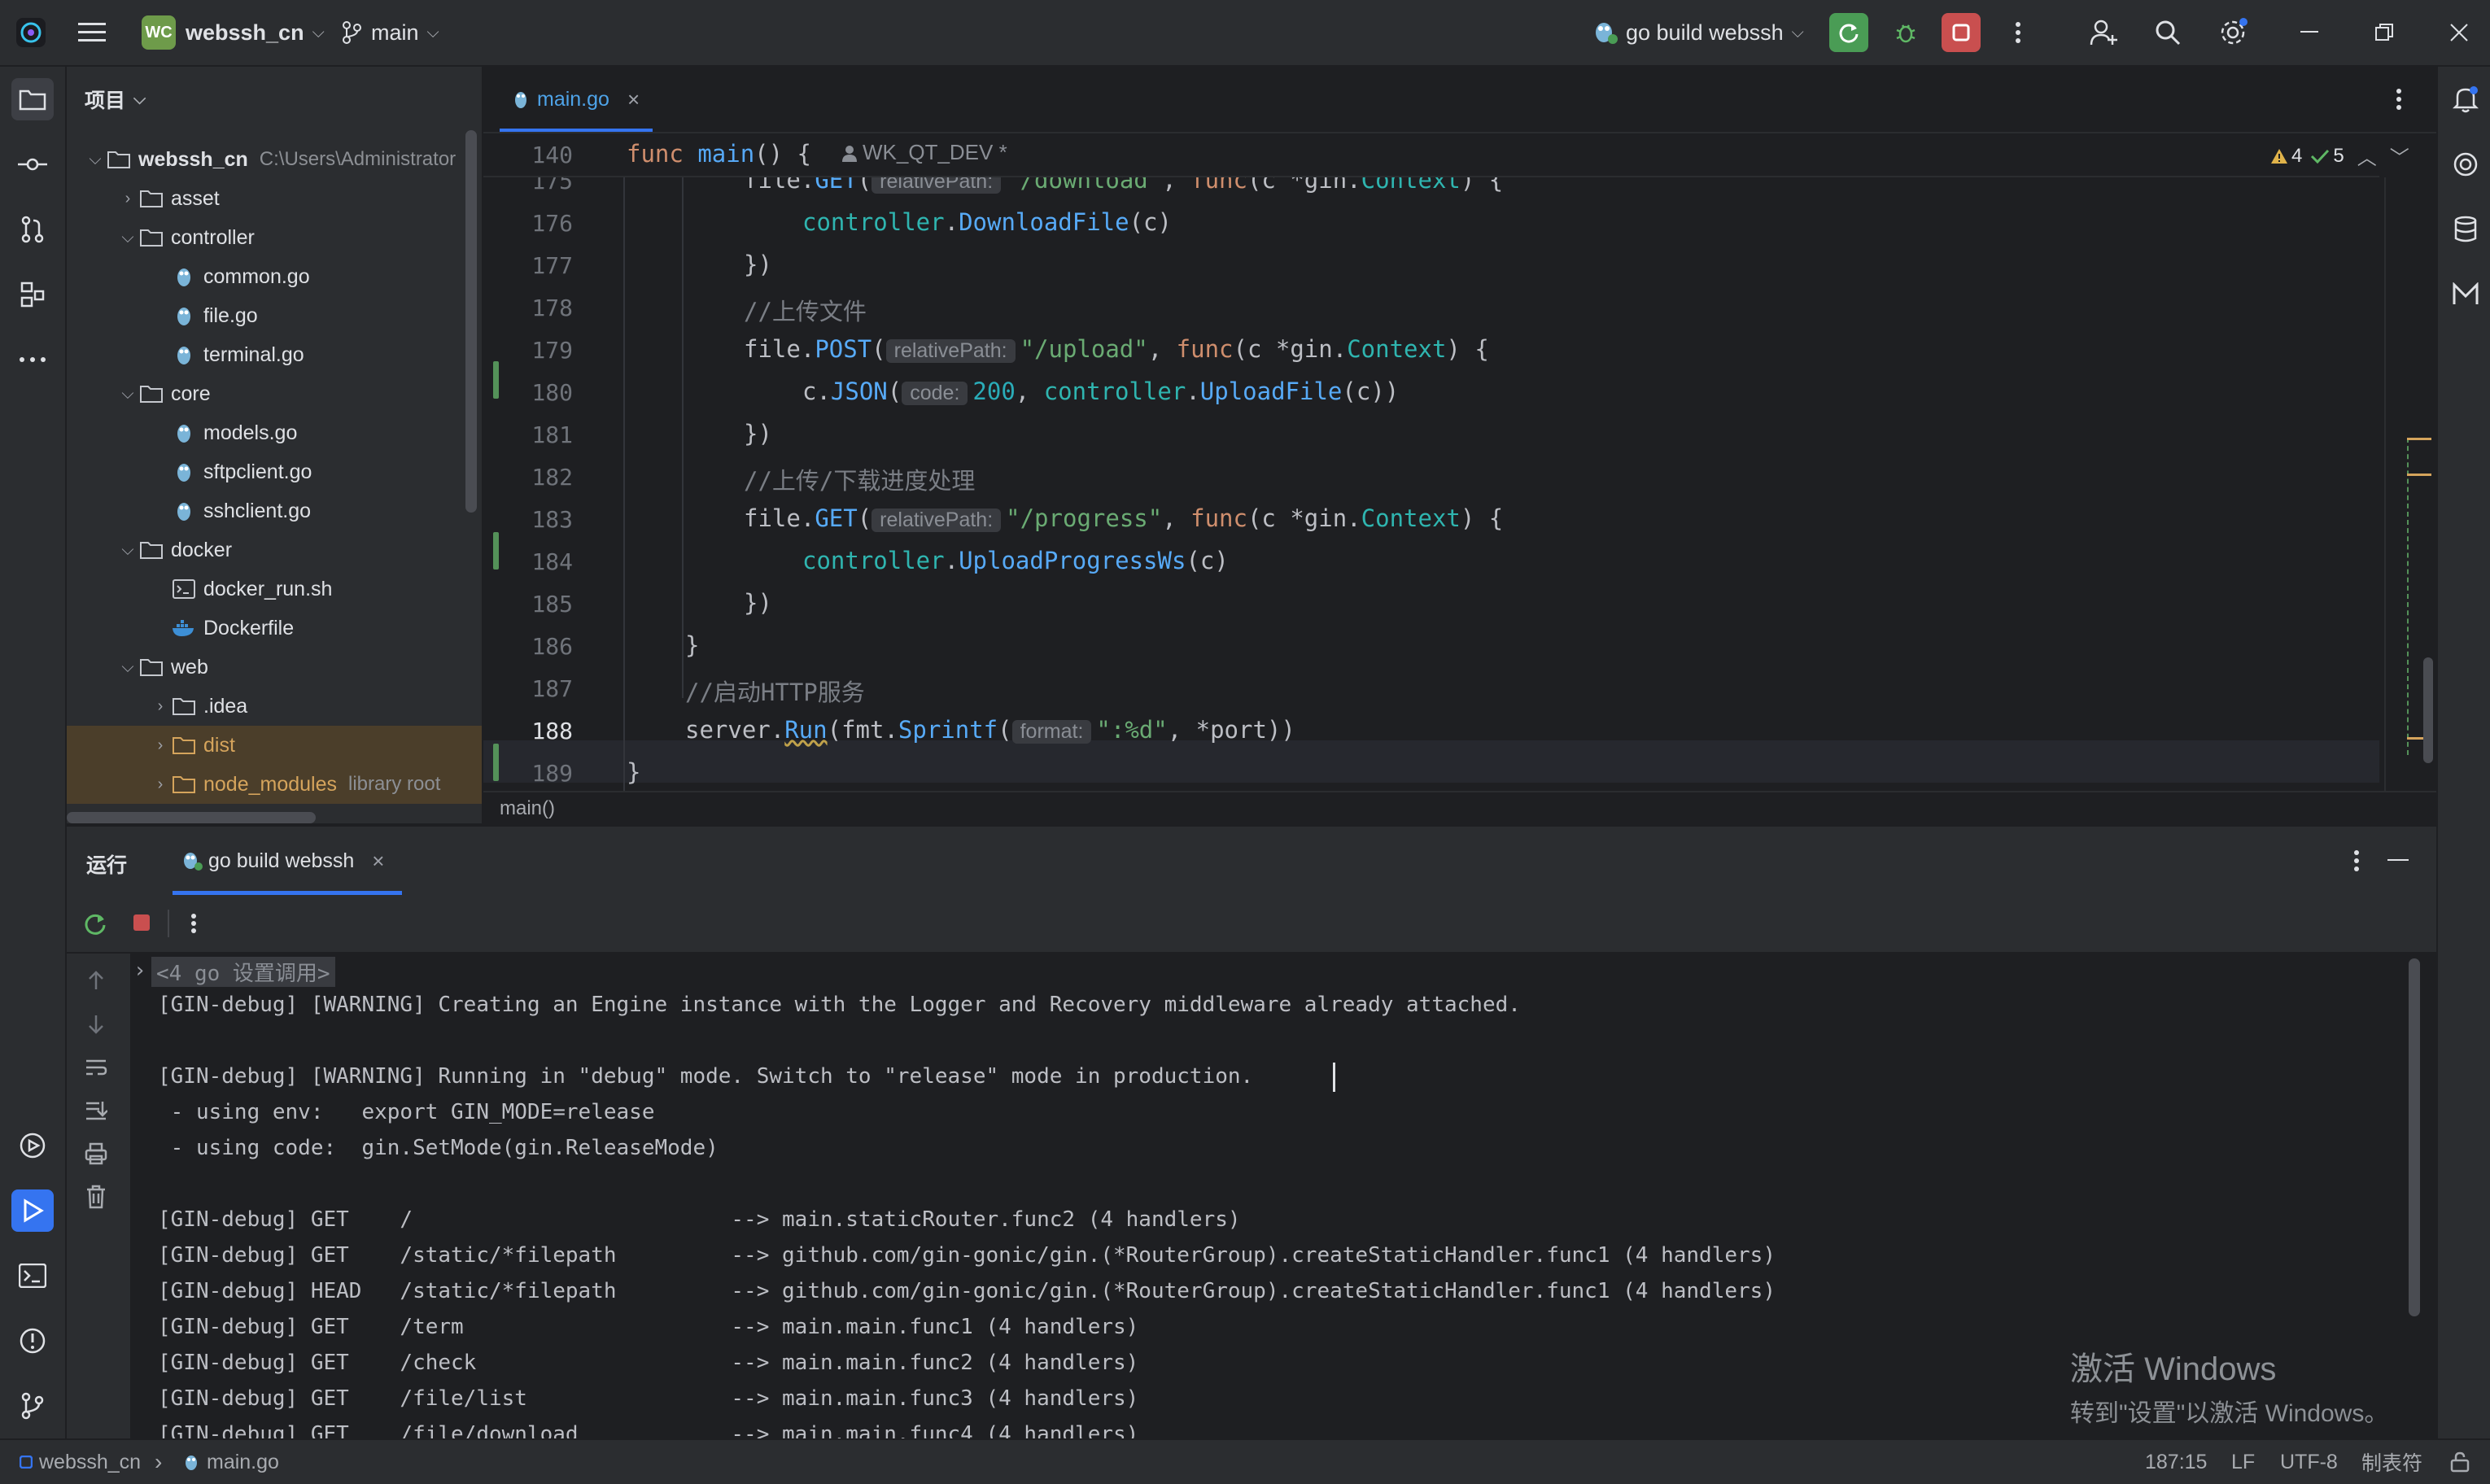 Image resolution: width=2490 pixels, height=1484 pixels. Describe the element at coordinates (92, 33) in the screenshot. I see `main-menu-icon` at that location.